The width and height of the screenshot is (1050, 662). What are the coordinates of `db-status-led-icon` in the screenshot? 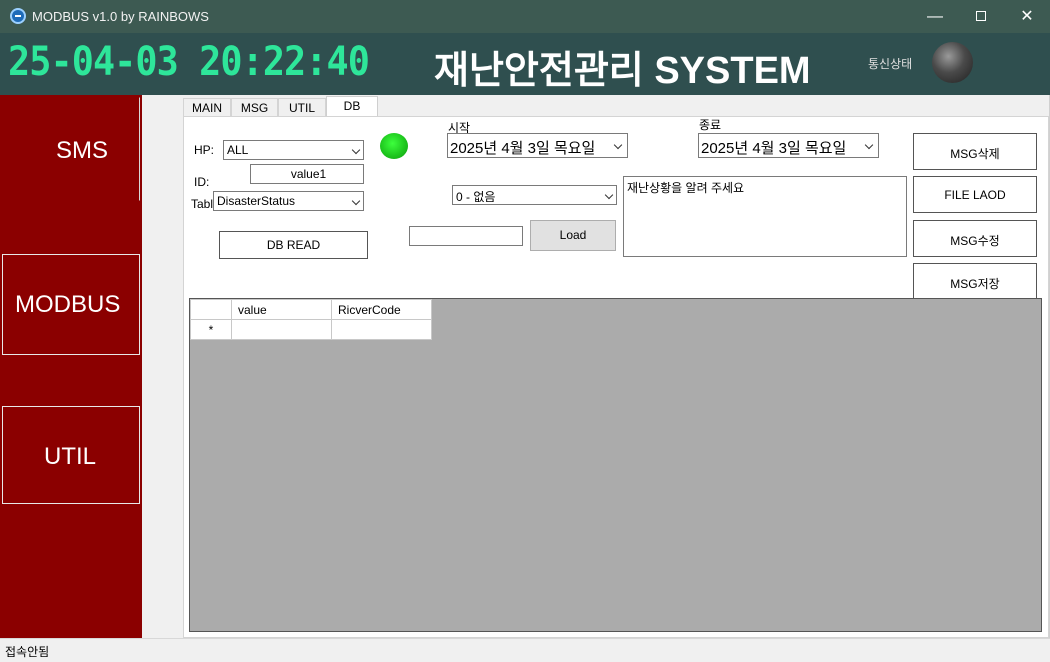 It's located at (394, 146).